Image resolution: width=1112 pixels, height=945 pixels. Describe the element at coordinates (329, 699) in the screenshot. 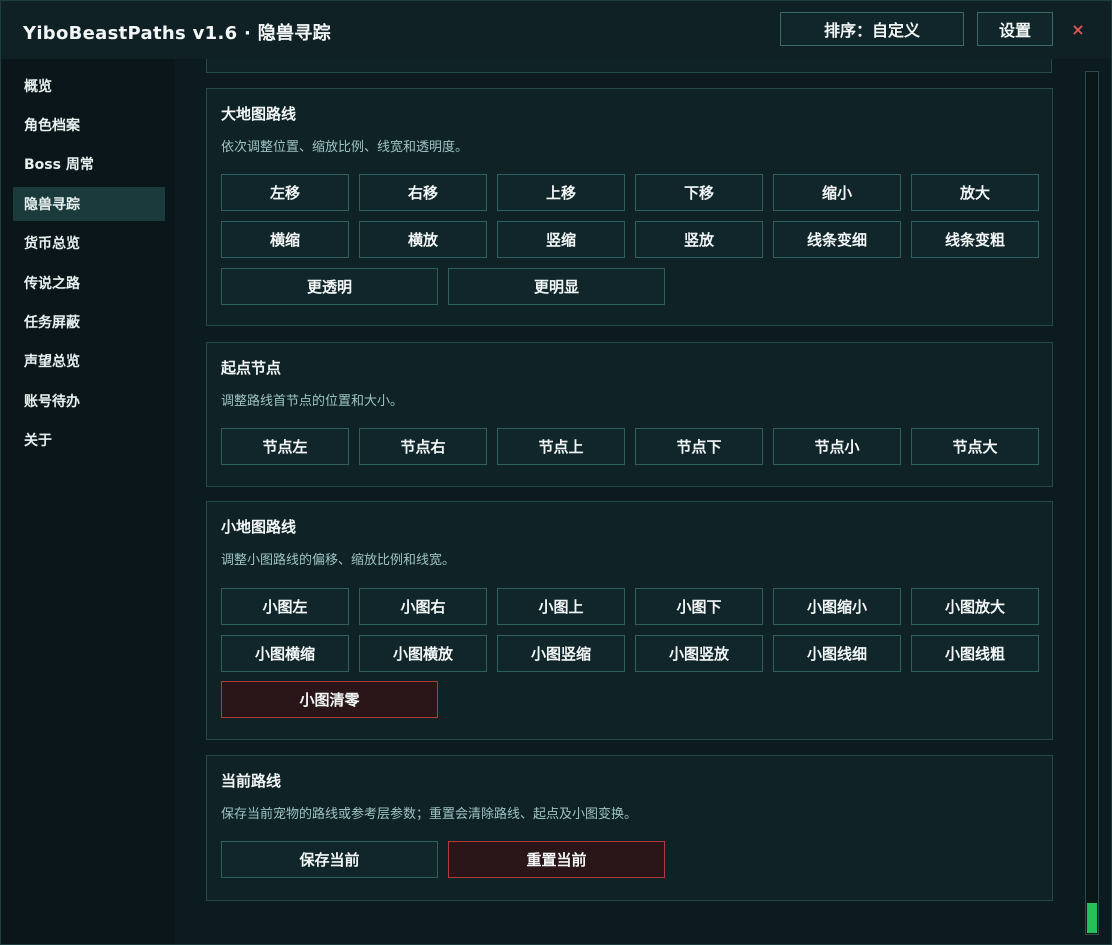

I see `mini-reset-button: 小图清零` at that location.